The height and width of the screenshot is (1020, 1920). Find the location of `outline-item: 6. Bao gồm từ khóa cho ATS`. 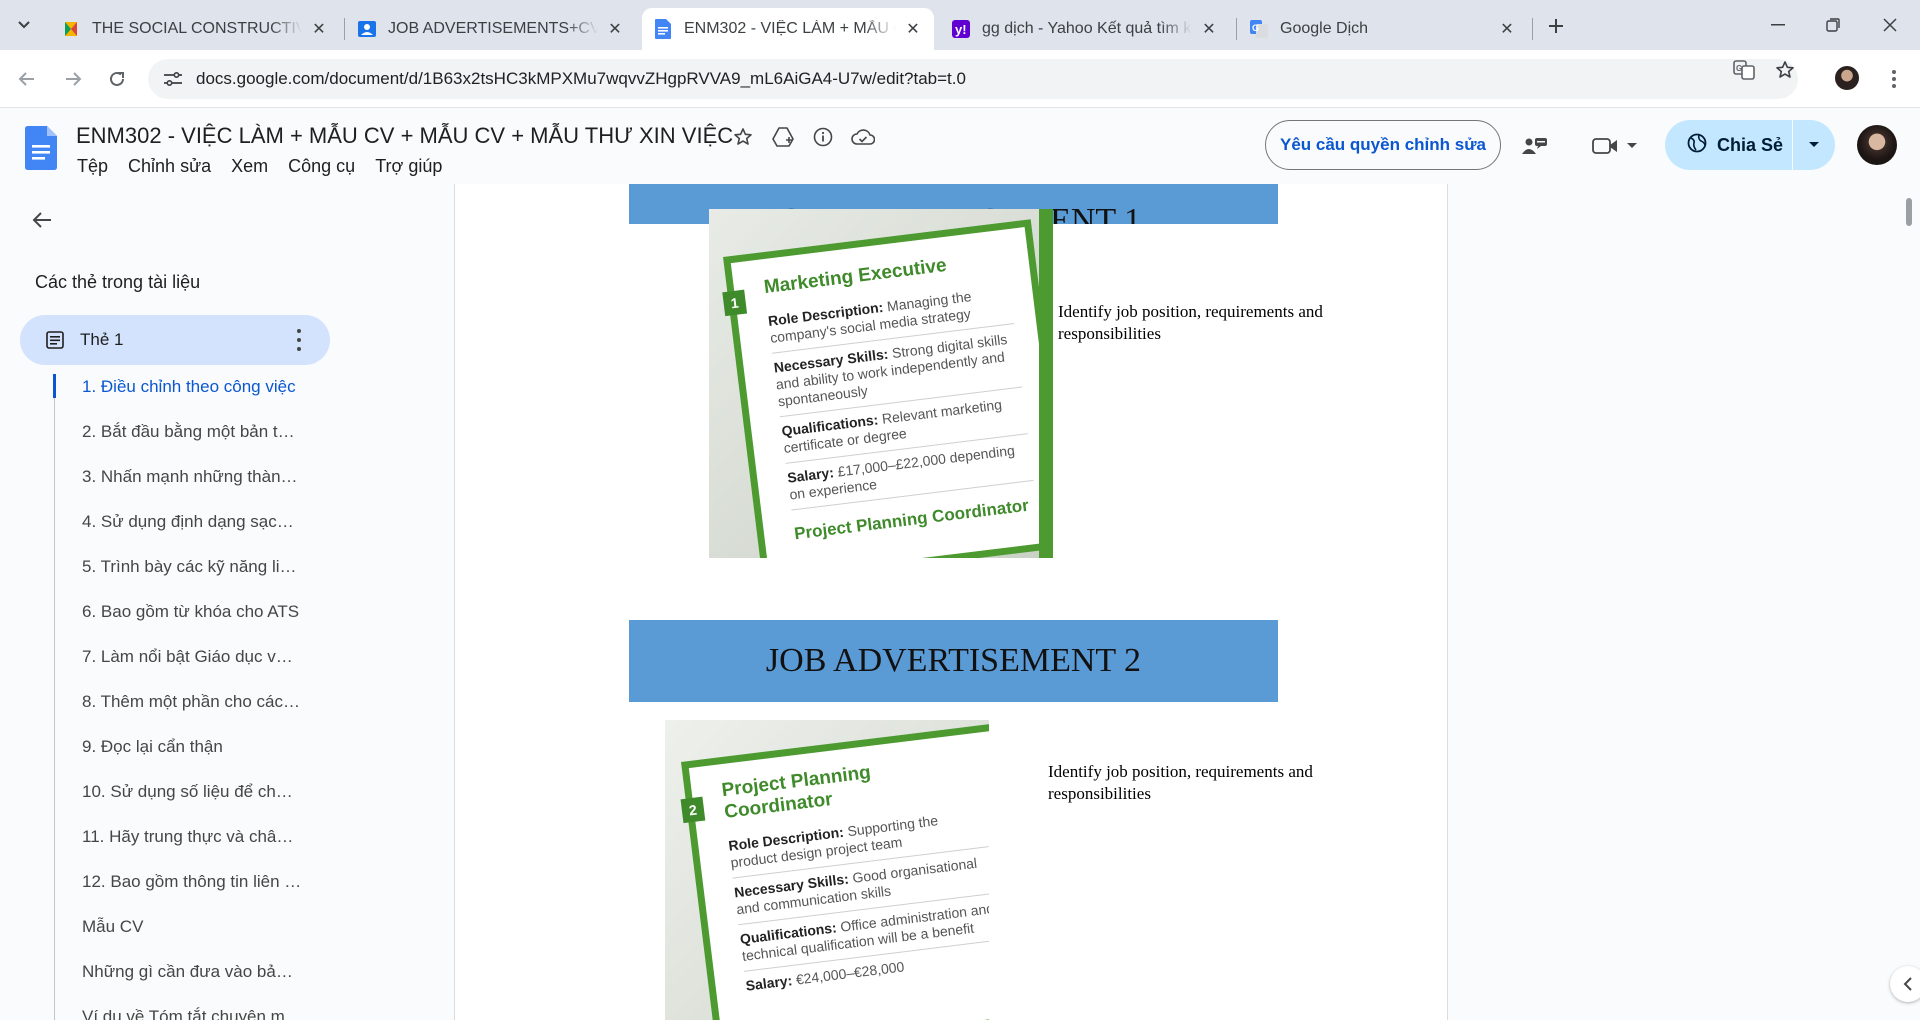

outline-item: 6. Bao gồm từ khóa cho ATS is located at coordinates (192, 624).